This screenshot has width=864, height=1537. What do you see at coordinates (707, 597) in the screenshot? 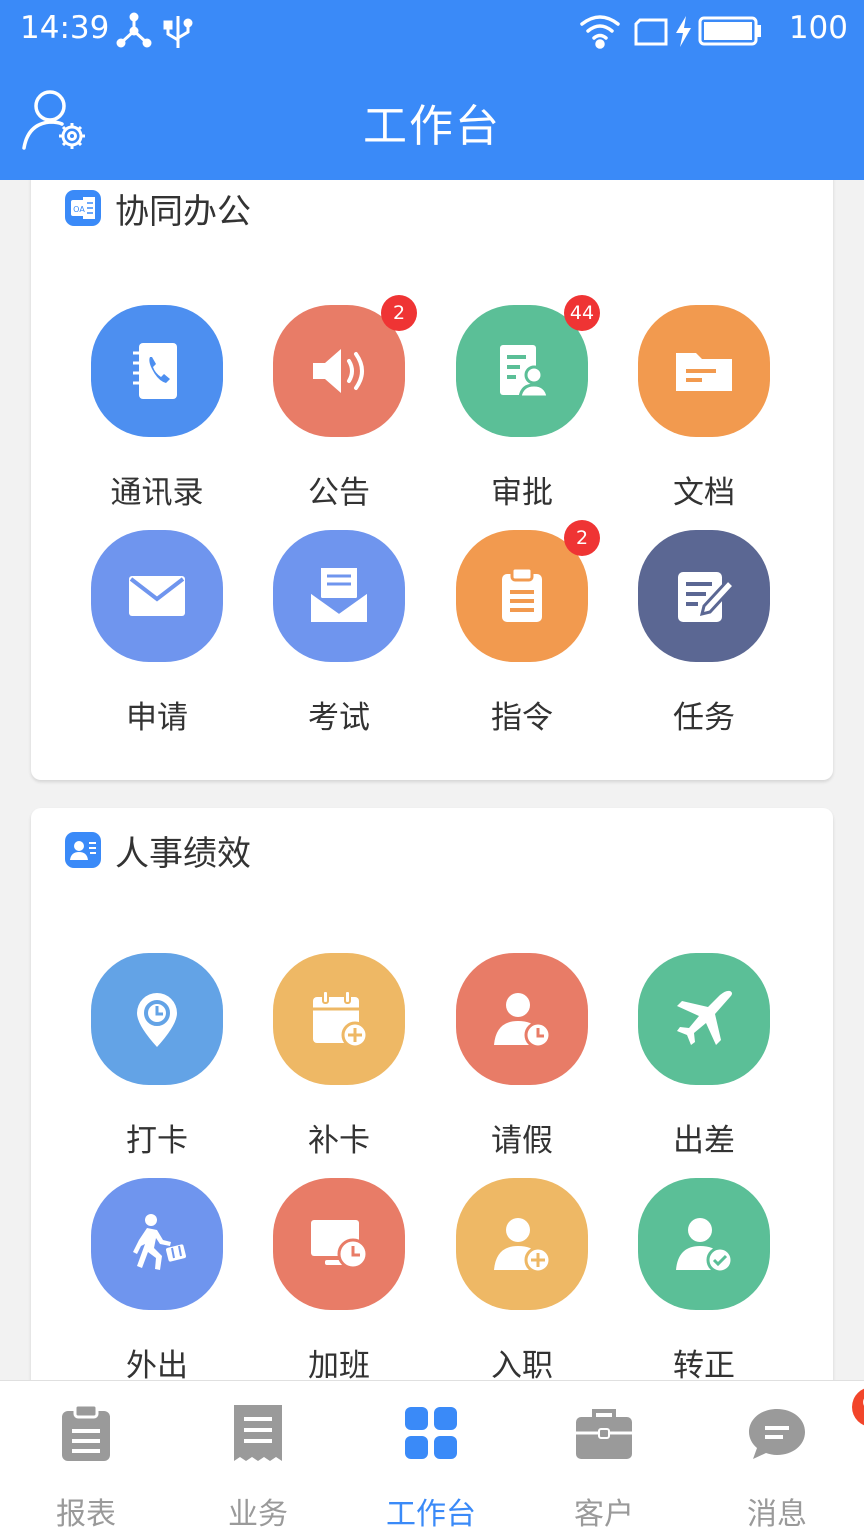
I see `edit-note-icon` at bounding box center [707, 597].